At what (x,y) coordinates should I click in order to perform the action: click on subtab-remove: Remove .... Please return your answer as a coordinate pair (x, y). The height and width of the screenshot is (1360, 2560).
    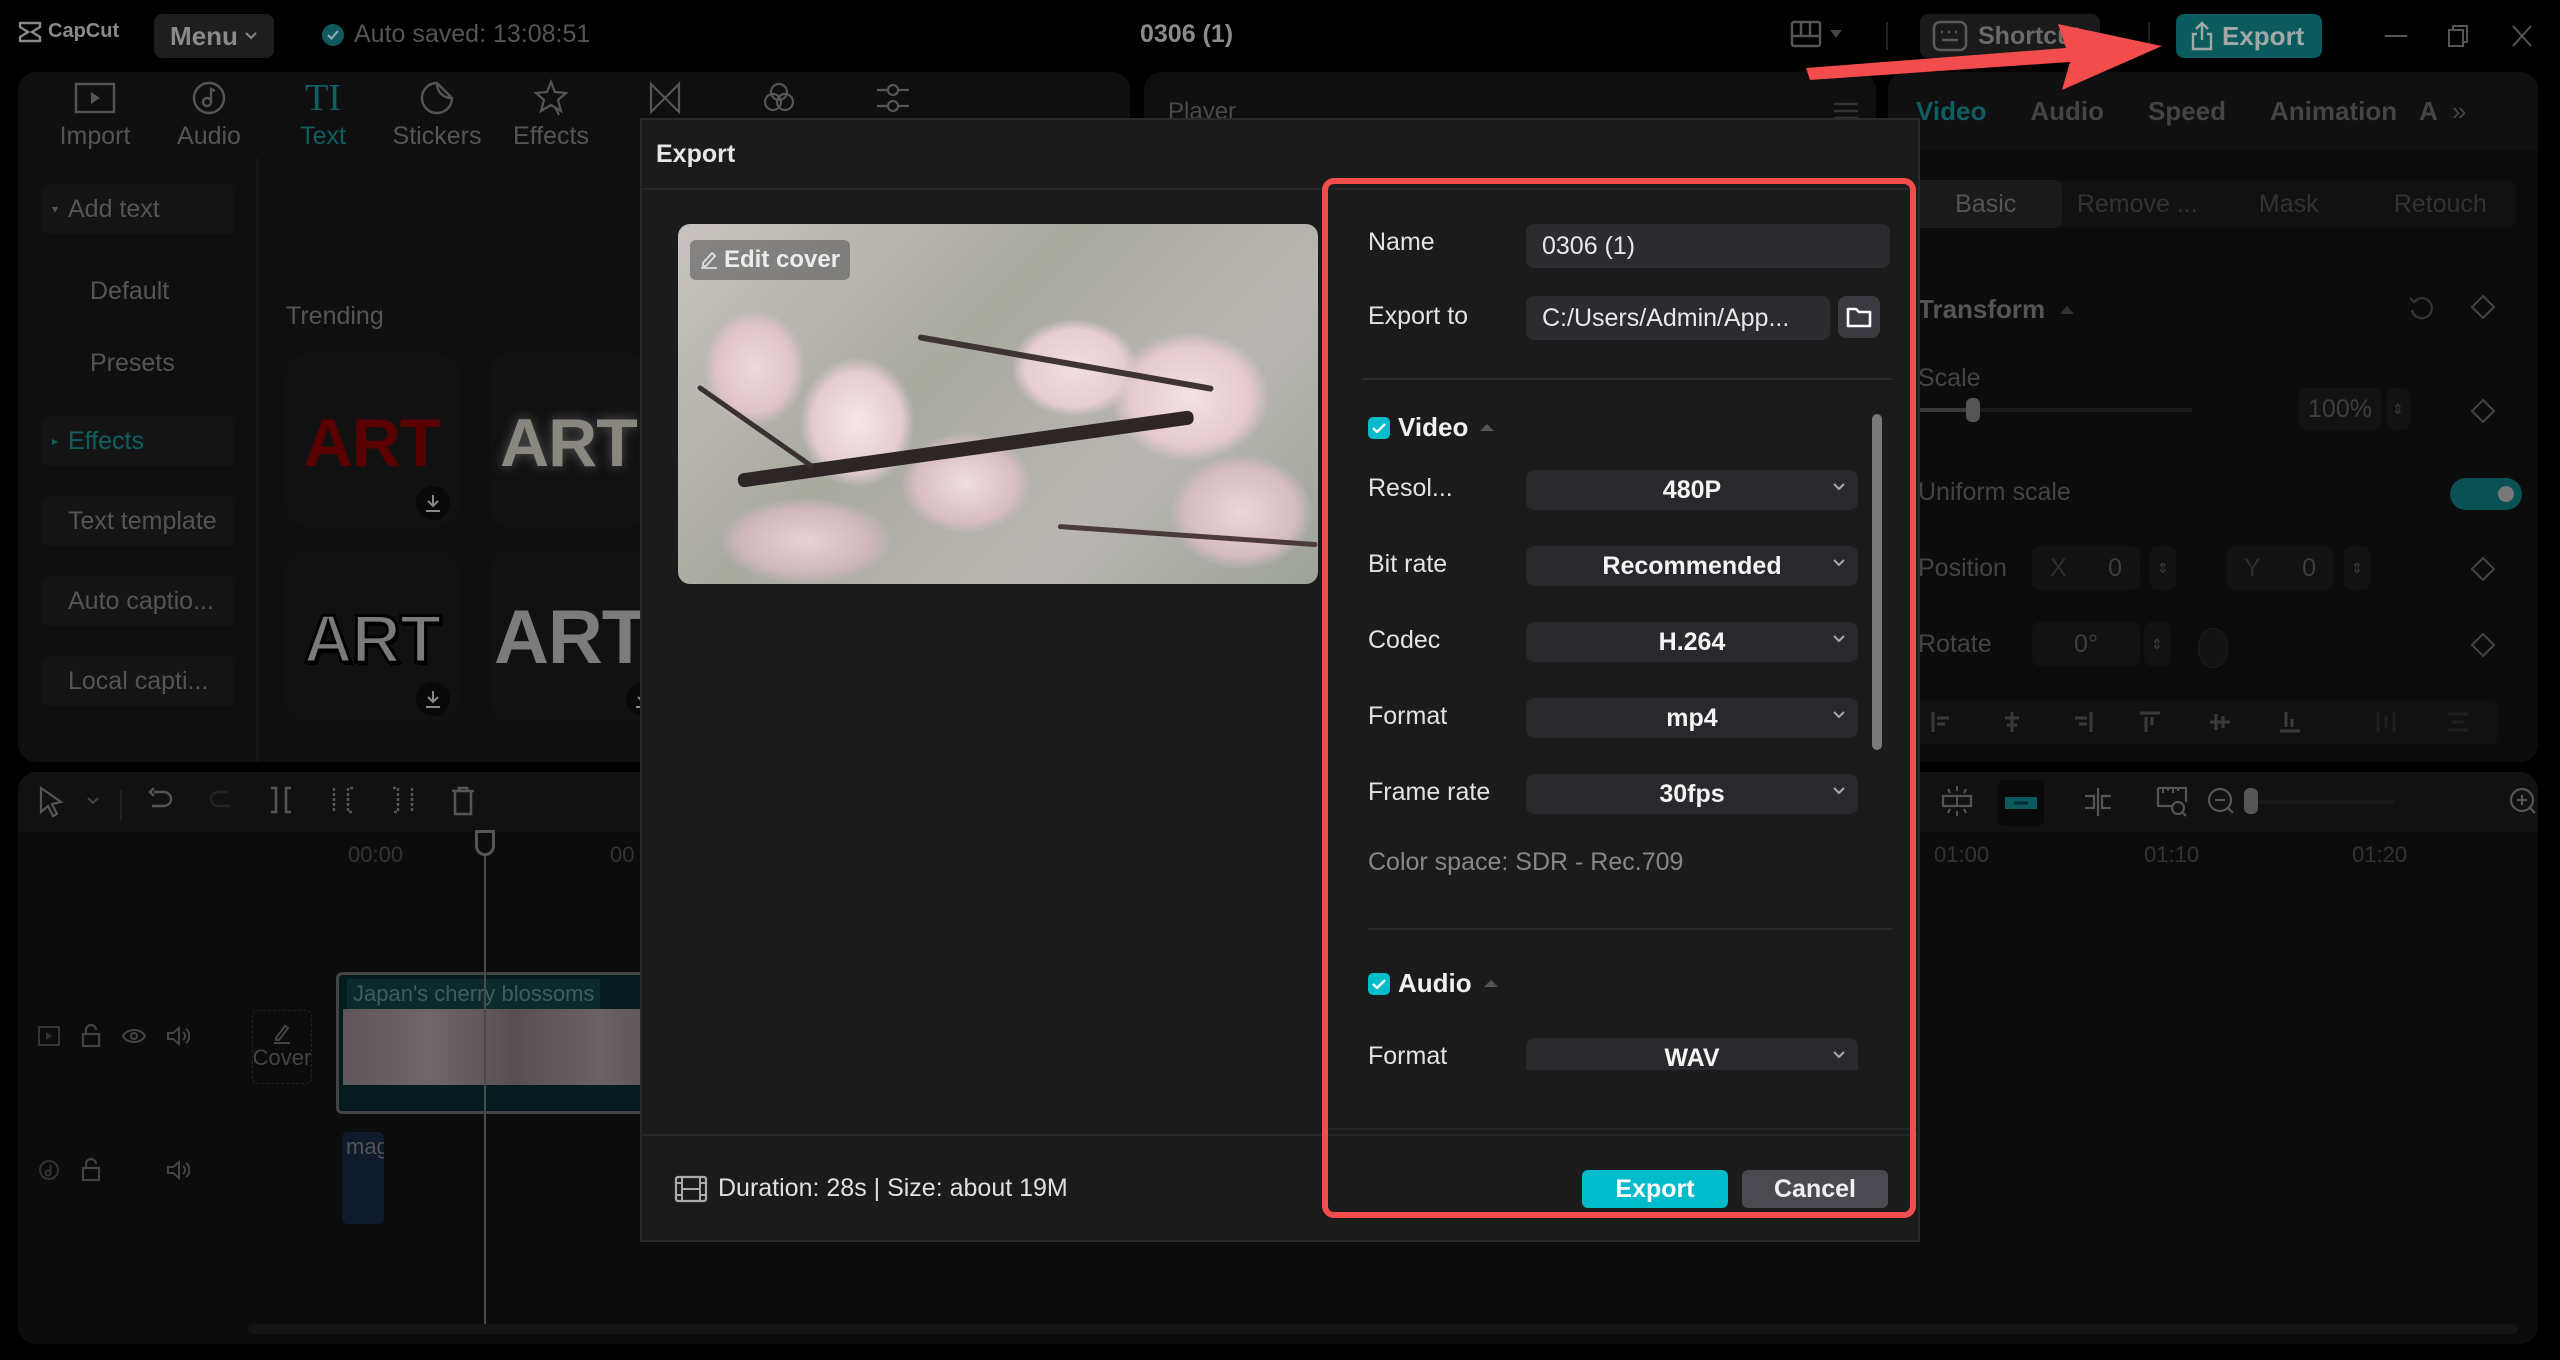
    Looking at the image, I should click on (2138, 204).